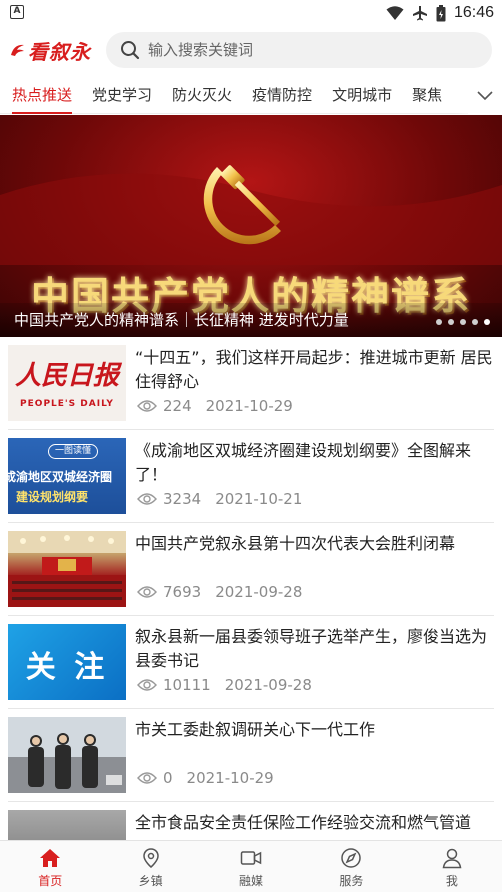 Image resolution: width=502 pixels, height=892 pixels. What do you see at coordinates (419, 13) in the screenshot?
I see `airplane-icon` at bounding box center [419, 13].